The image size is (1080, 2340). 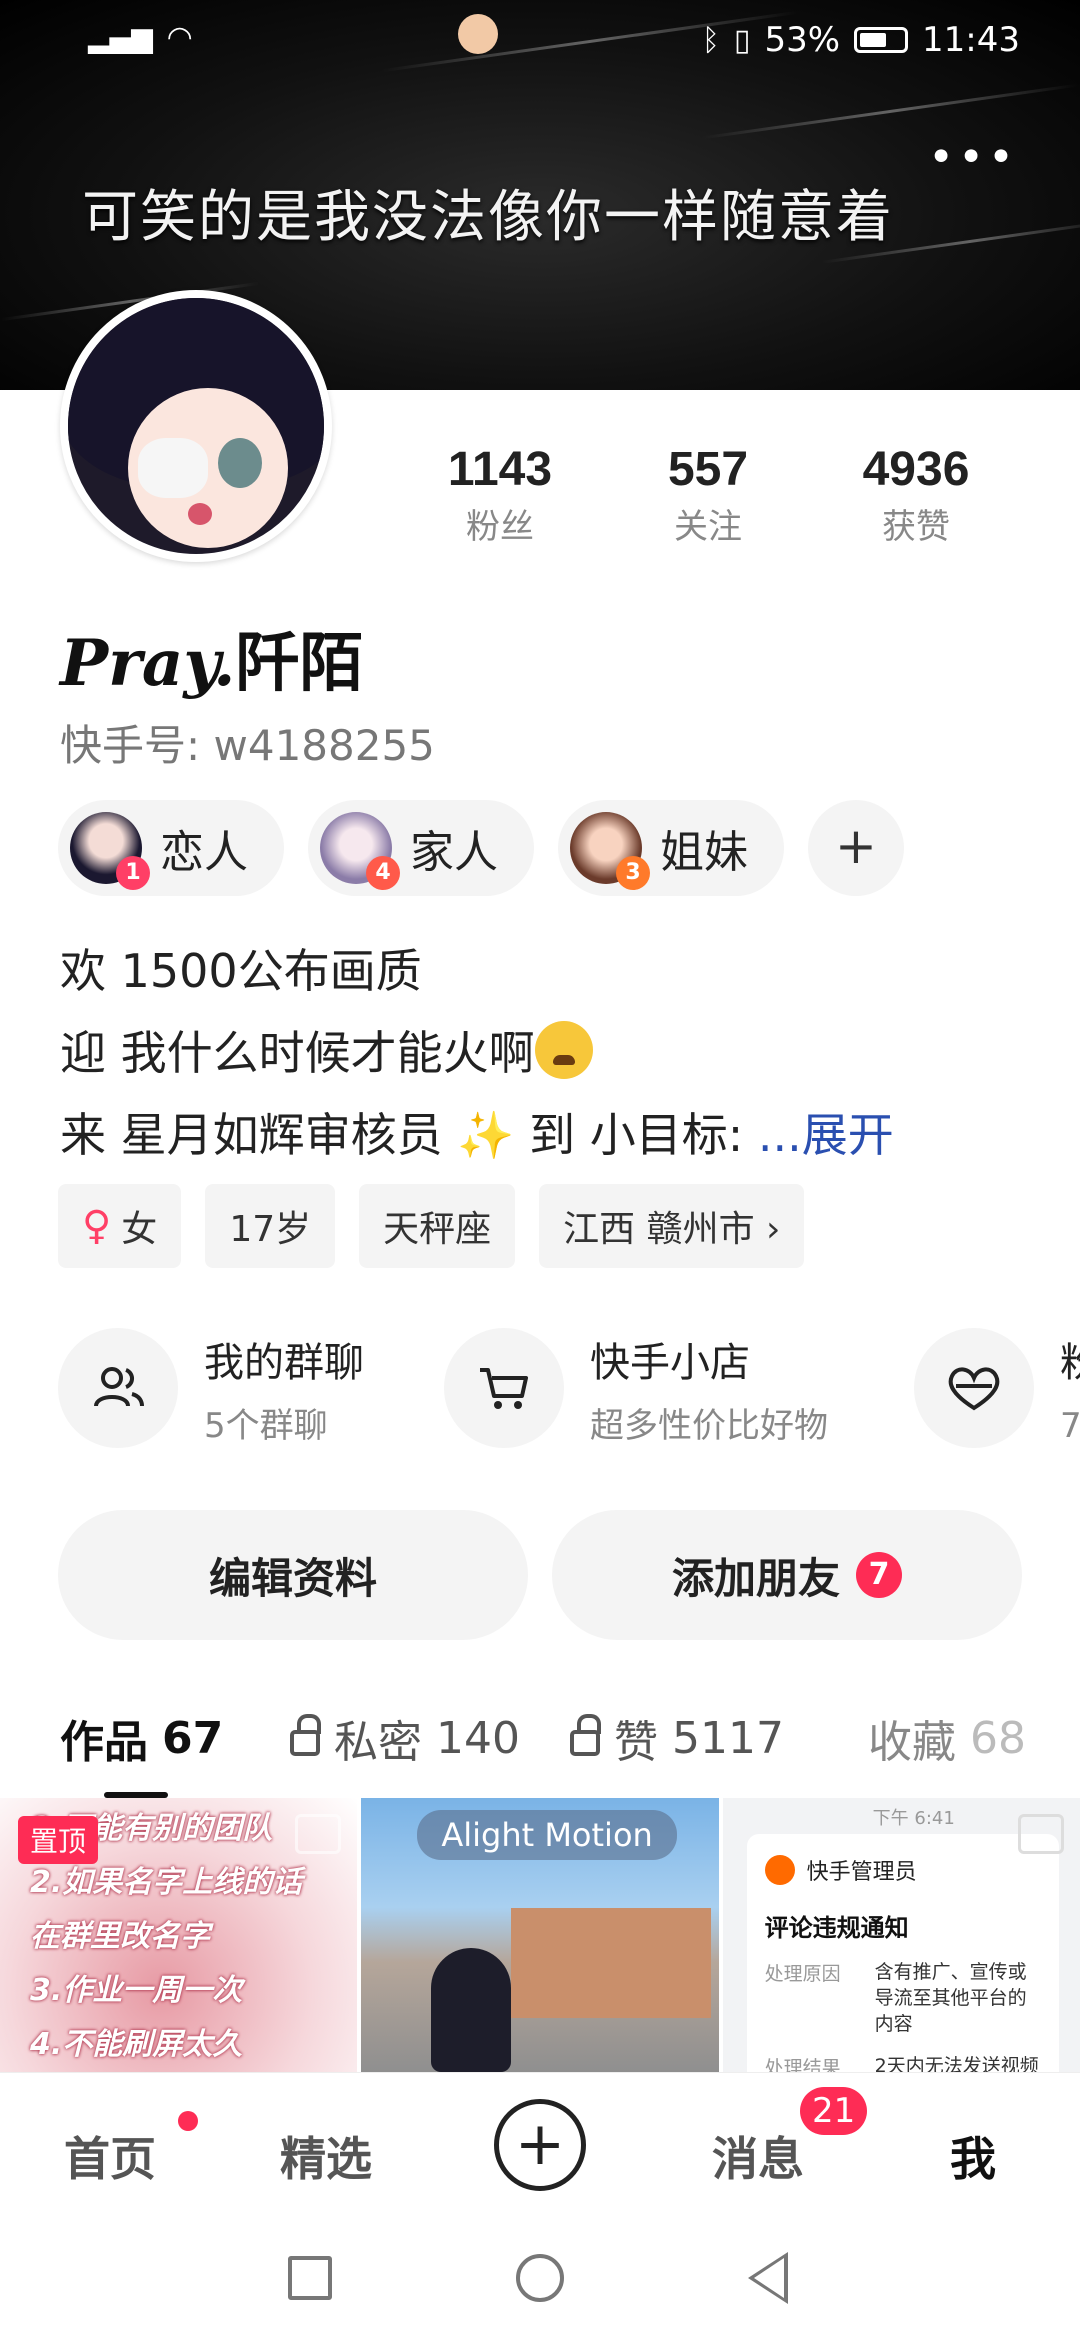 I want to click on nav-home: 首页, so click(x=110, y=2156).